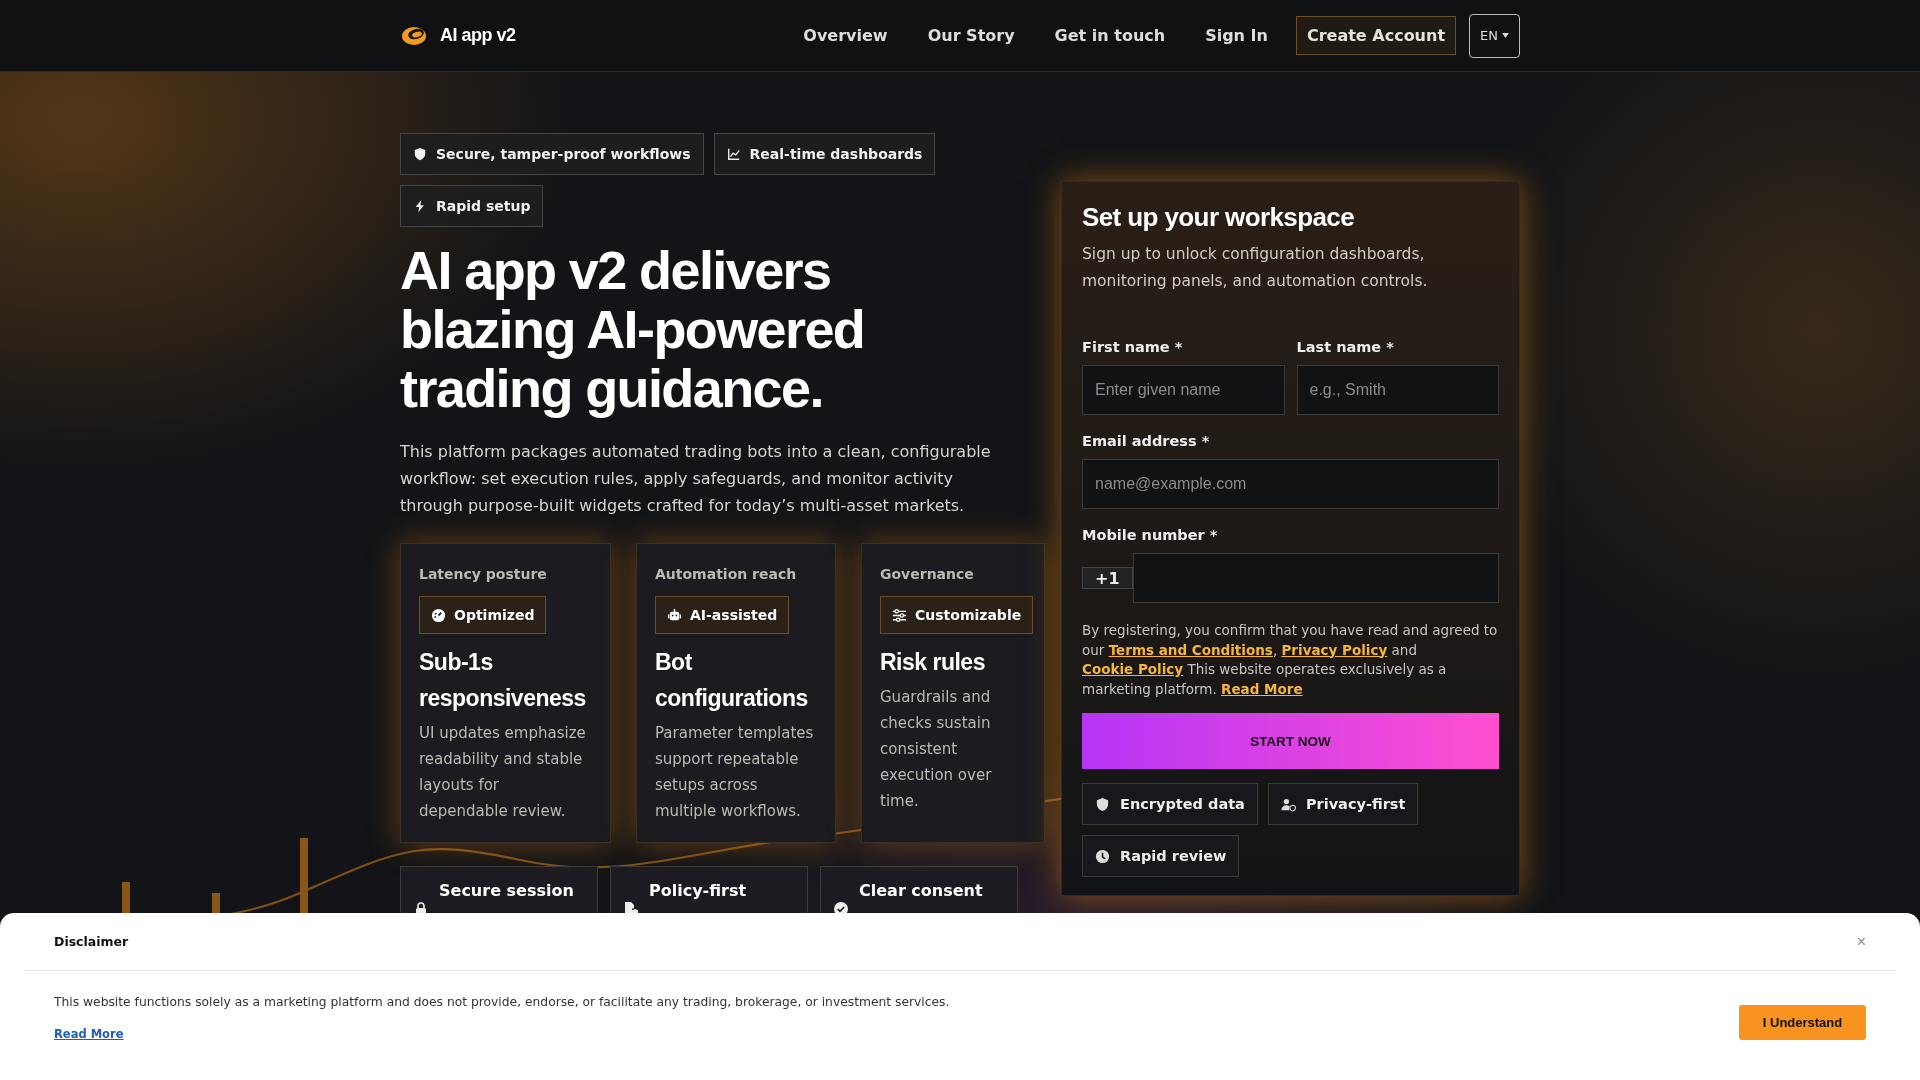 Image resolution: width=1920 pixels, height=1080 pixels. Describe the element at coordinates (936, 749) in the screenshot. I see `card-text: Guardrails and checks sustain consistent execution over time.` at that location.